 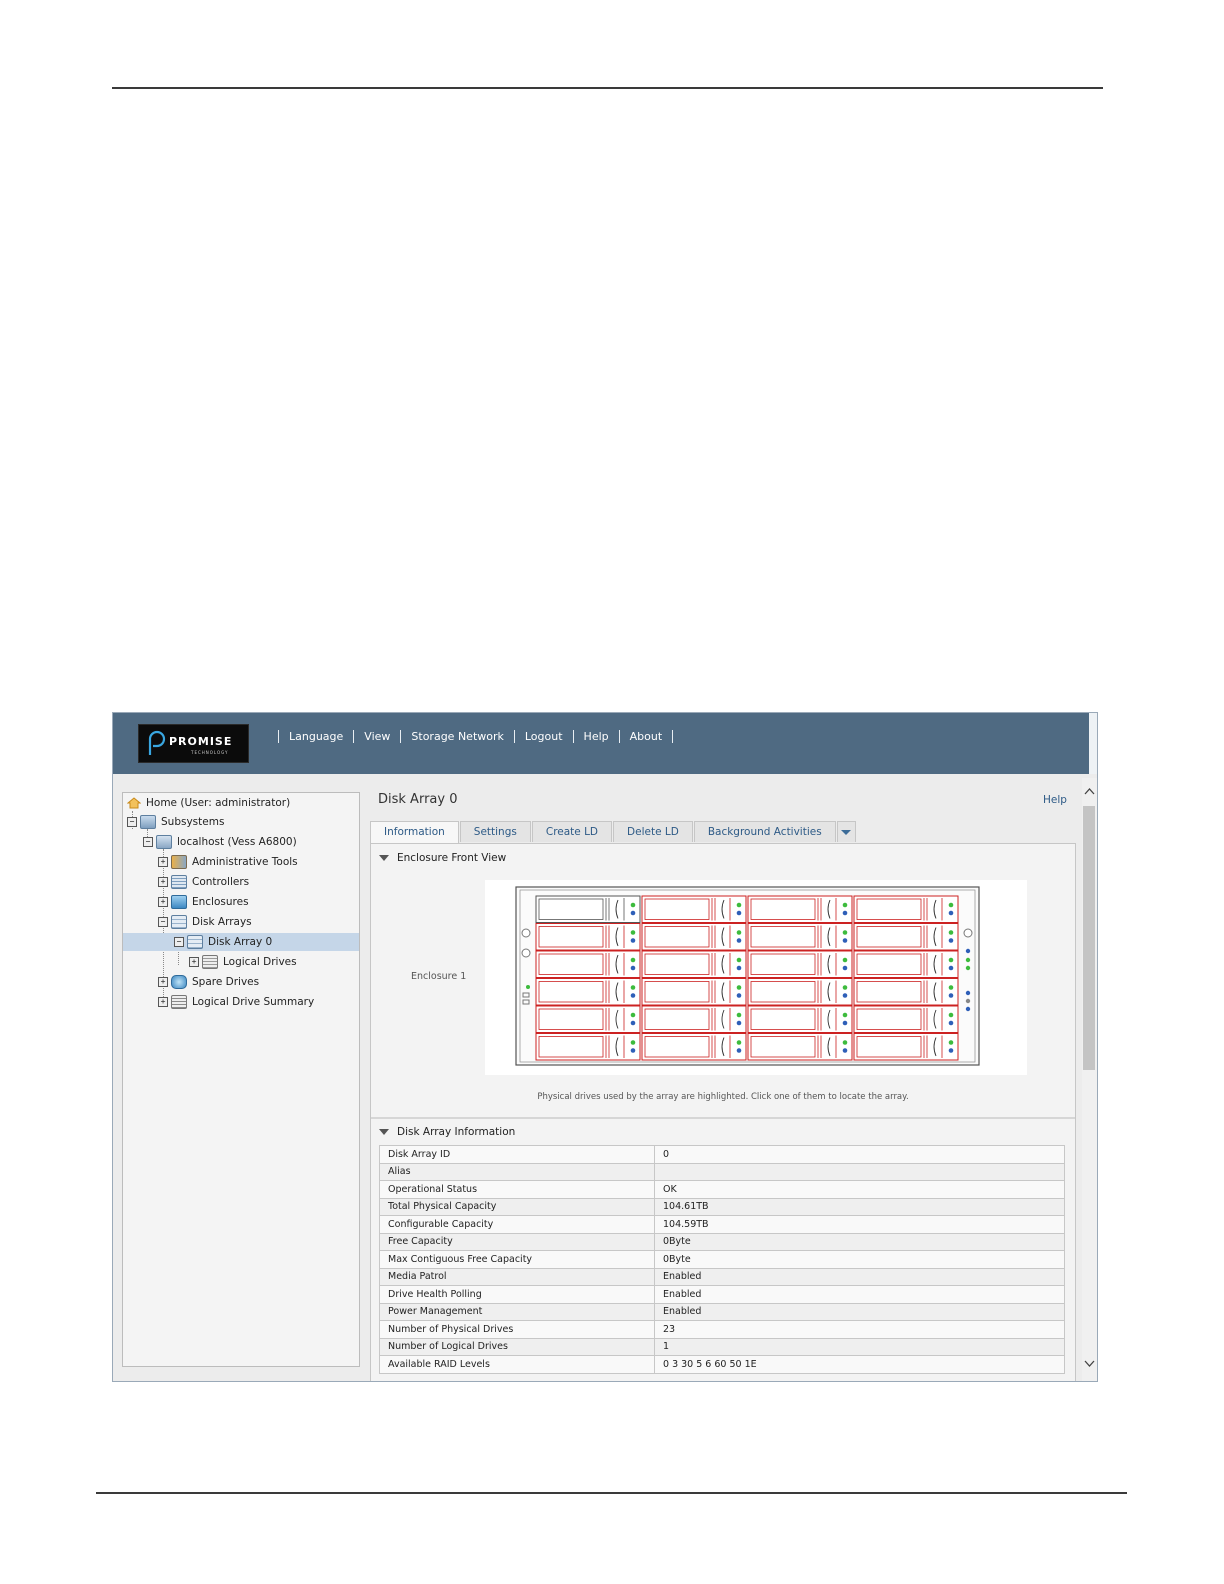 I want to click on tree-item-localhost: − localhost (Vess A6800), so click(x=220, y=842).